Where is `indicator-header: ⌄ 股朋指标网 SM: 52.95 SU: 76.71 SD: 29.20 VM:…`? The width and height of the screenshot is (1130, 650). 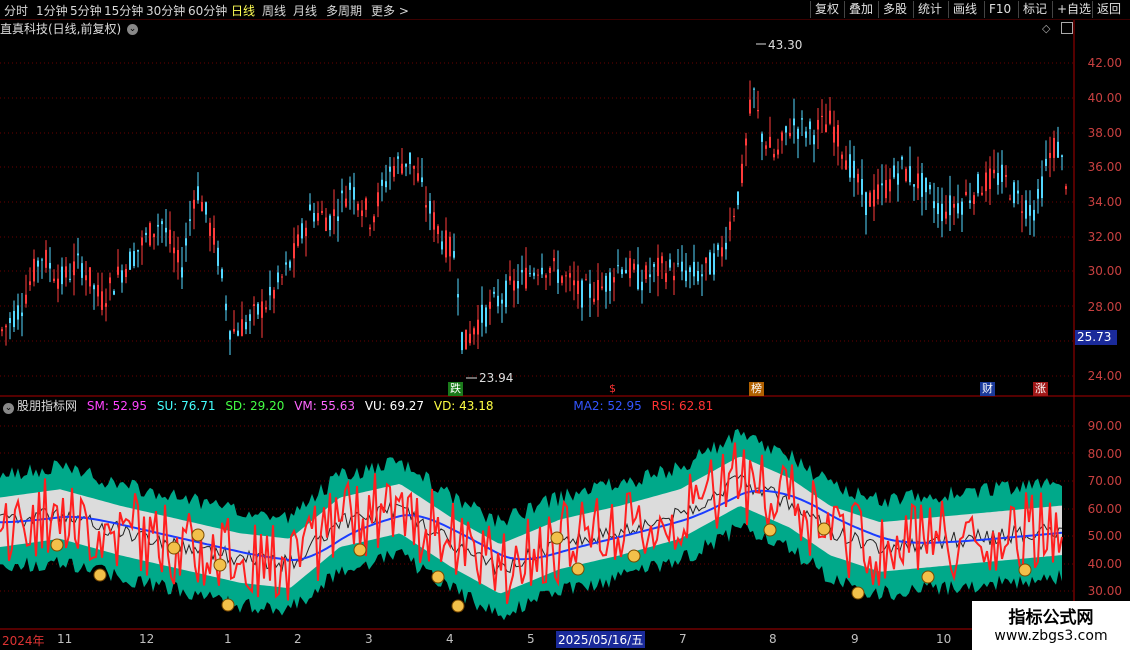 indicator-header: ⌄ 股朋指标网 SM: 52.95 SU: 76.71 SD: 29.20 VM:… is located at coordinates (359, 405).